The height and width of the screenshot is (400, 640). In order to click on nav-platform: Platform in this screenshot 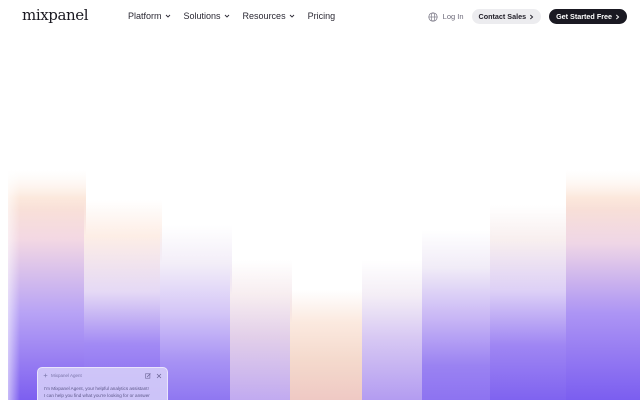, I will do `click(149, 16)`.